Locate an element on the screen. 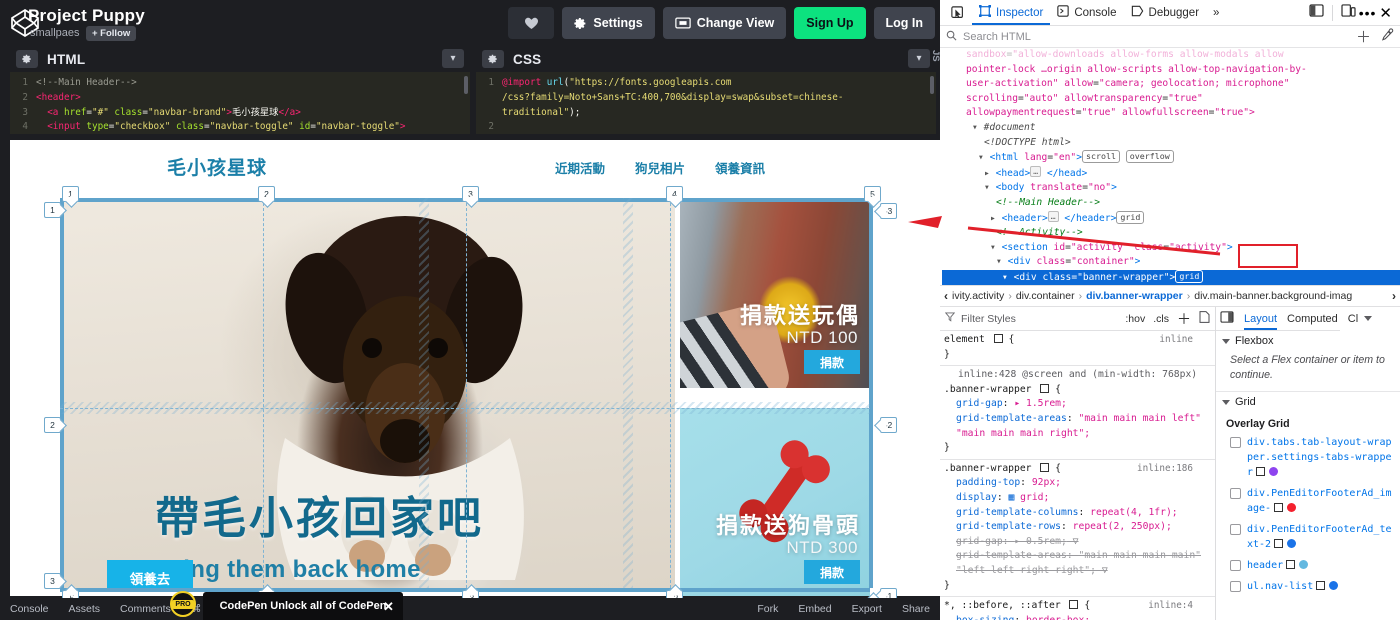 Image resolution: width=1400 pixels, height=620 pixels. css-value: 92px; is located at coordinates (1046, 482).